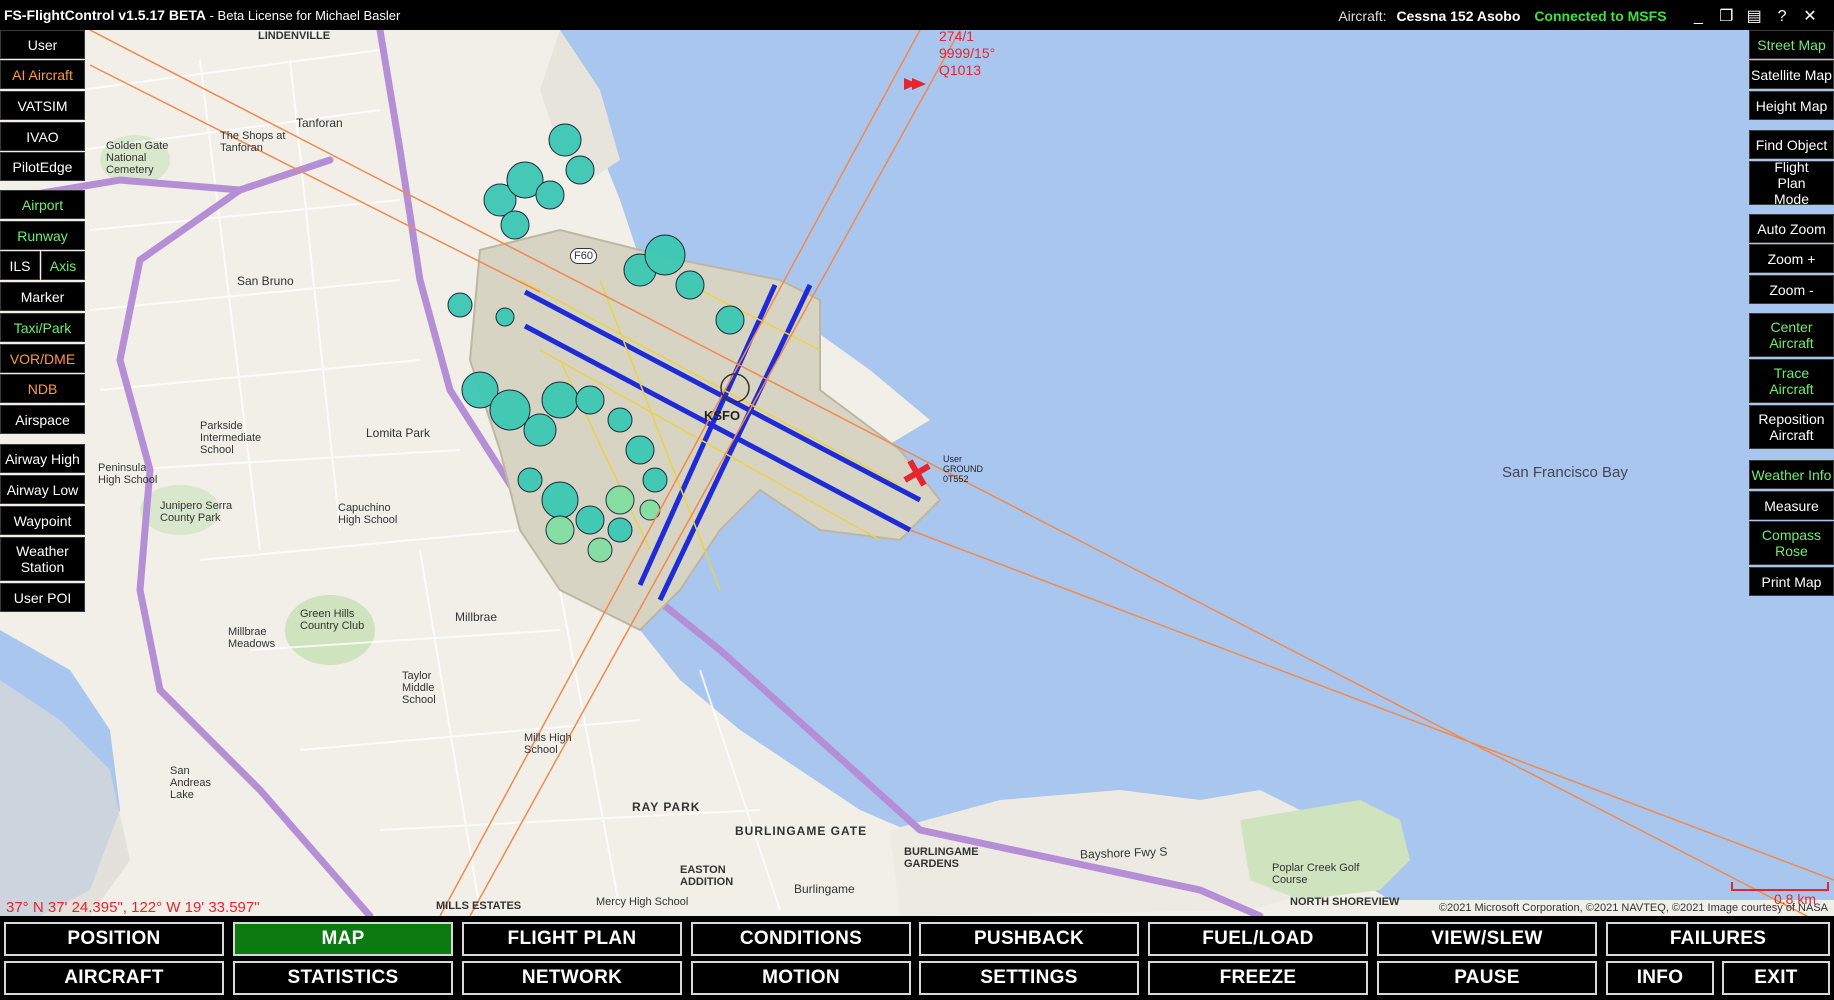 The width and height of the screenshot is (1834, 1000). I want to click on layer-airport-button: Airport, so click(42, 204).